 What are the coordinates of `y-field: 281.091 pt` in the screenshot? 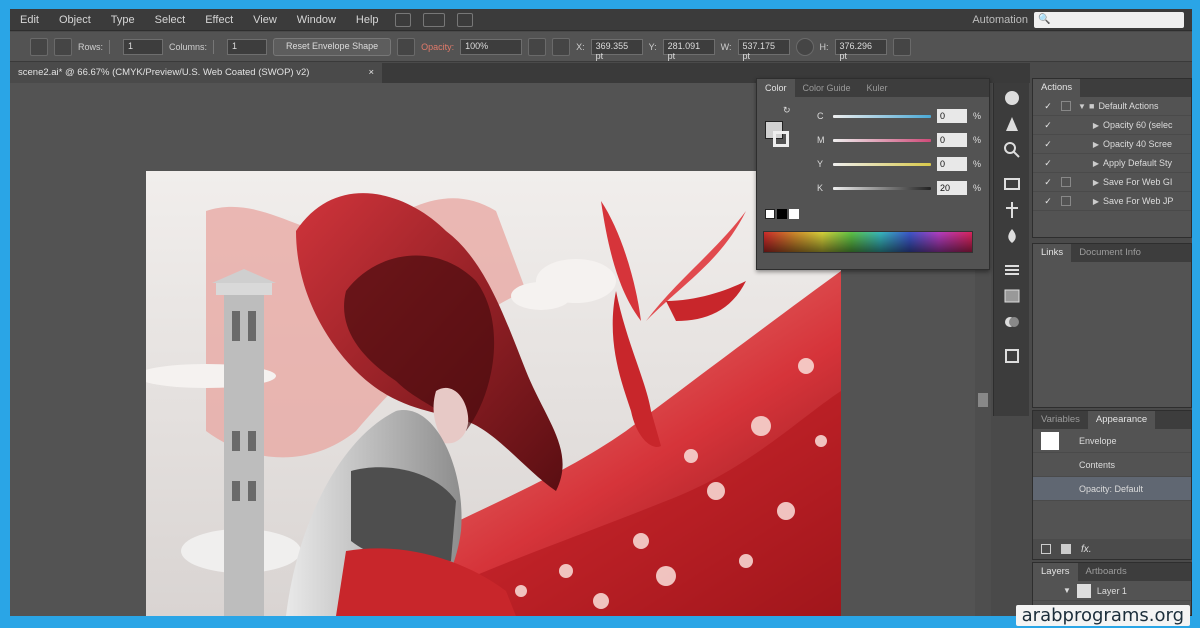 It's located at (688, 49).